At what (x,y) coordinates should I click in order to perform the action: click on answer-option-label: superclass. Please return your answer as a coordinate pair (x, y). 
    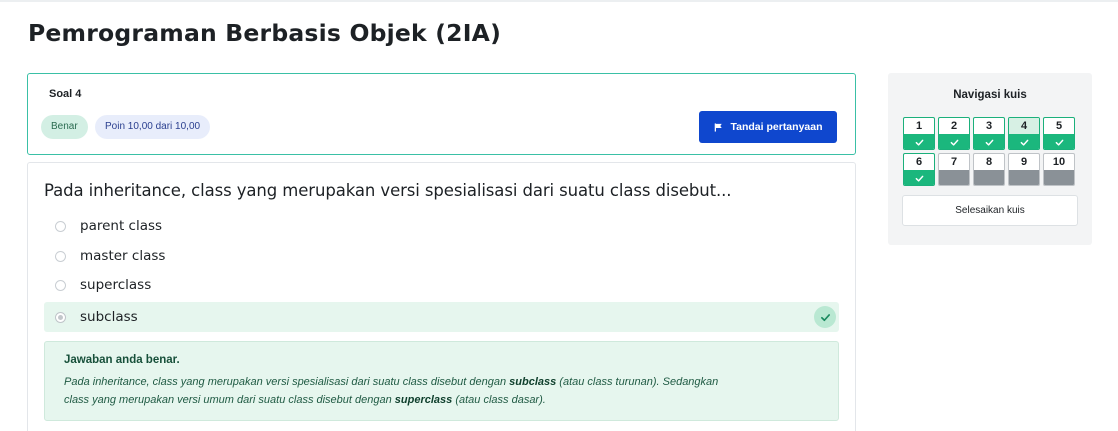
    Looking at the image, I should click on (116, 285).